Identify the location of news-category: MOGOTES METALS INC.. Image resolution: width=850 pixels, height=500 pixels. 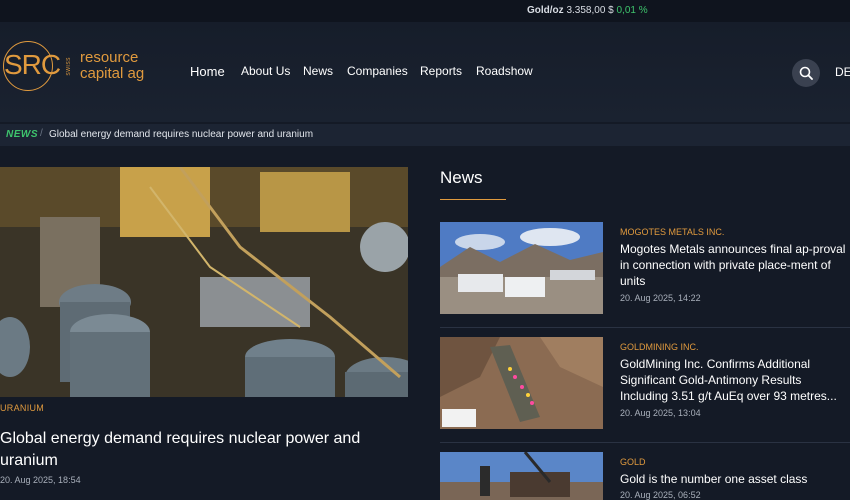
(672, 232).